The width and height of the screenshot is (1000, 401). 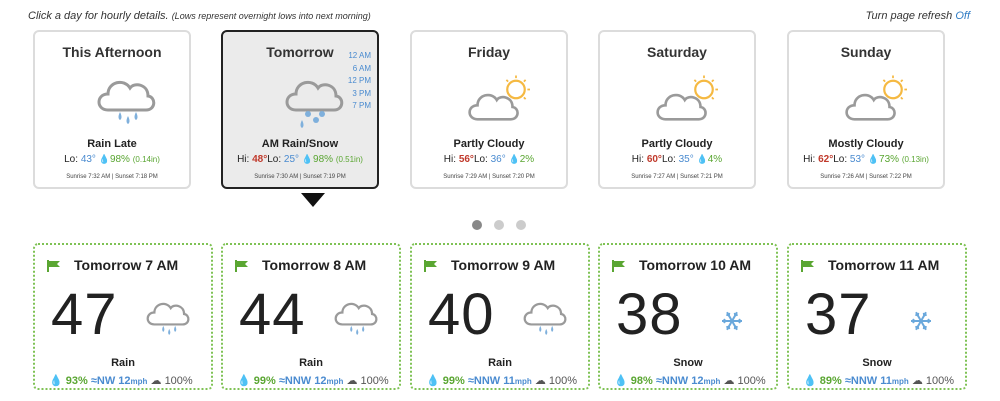 I want to click on precip-amount: (0.51in), so click(x=349, y=159).